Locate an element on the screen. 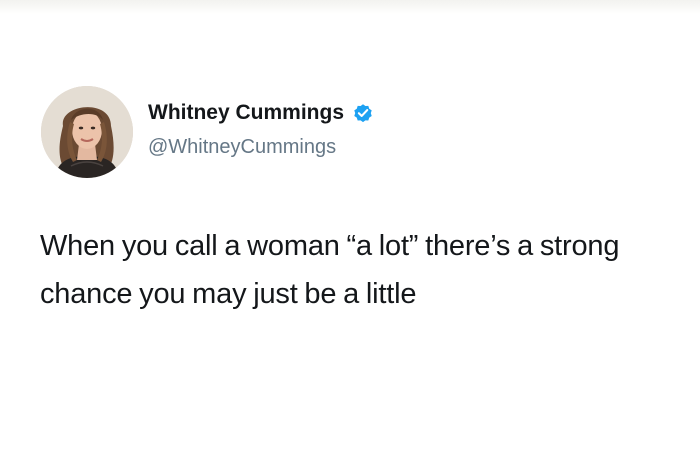  verified-badge-icon is located at coordinates (363, 113).